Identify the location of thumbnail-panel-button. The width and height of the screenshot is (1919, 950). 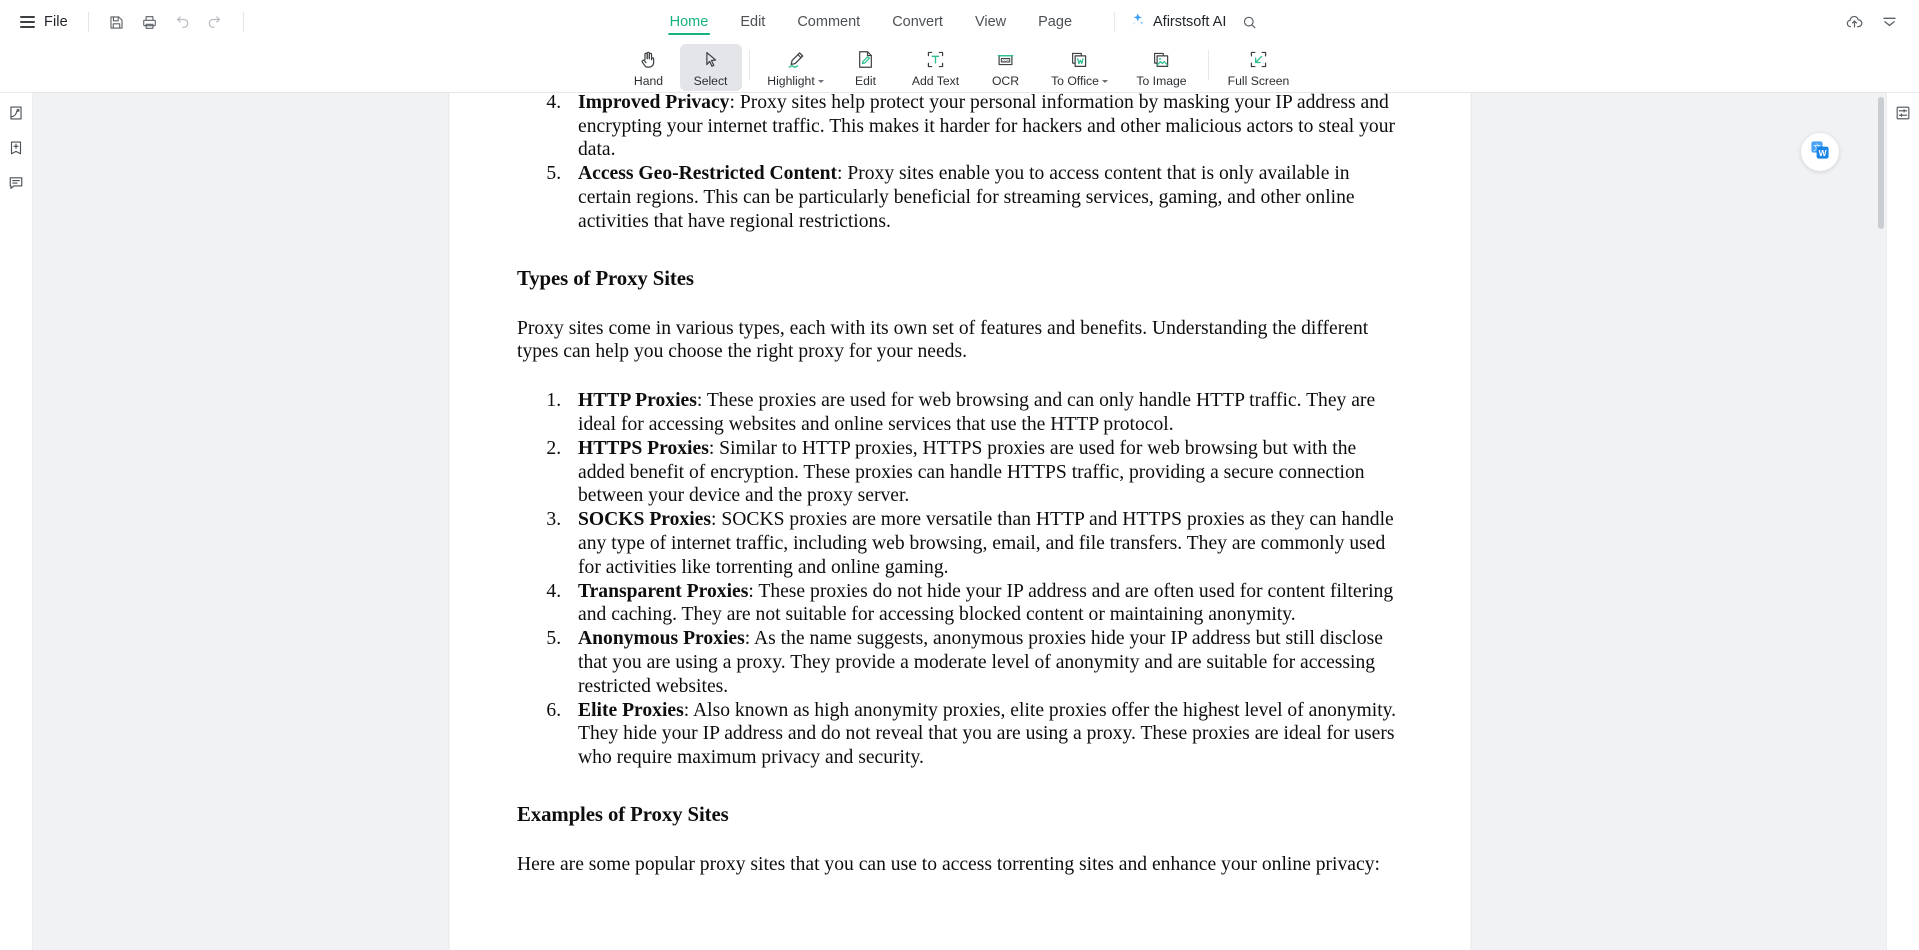
(16, 115).